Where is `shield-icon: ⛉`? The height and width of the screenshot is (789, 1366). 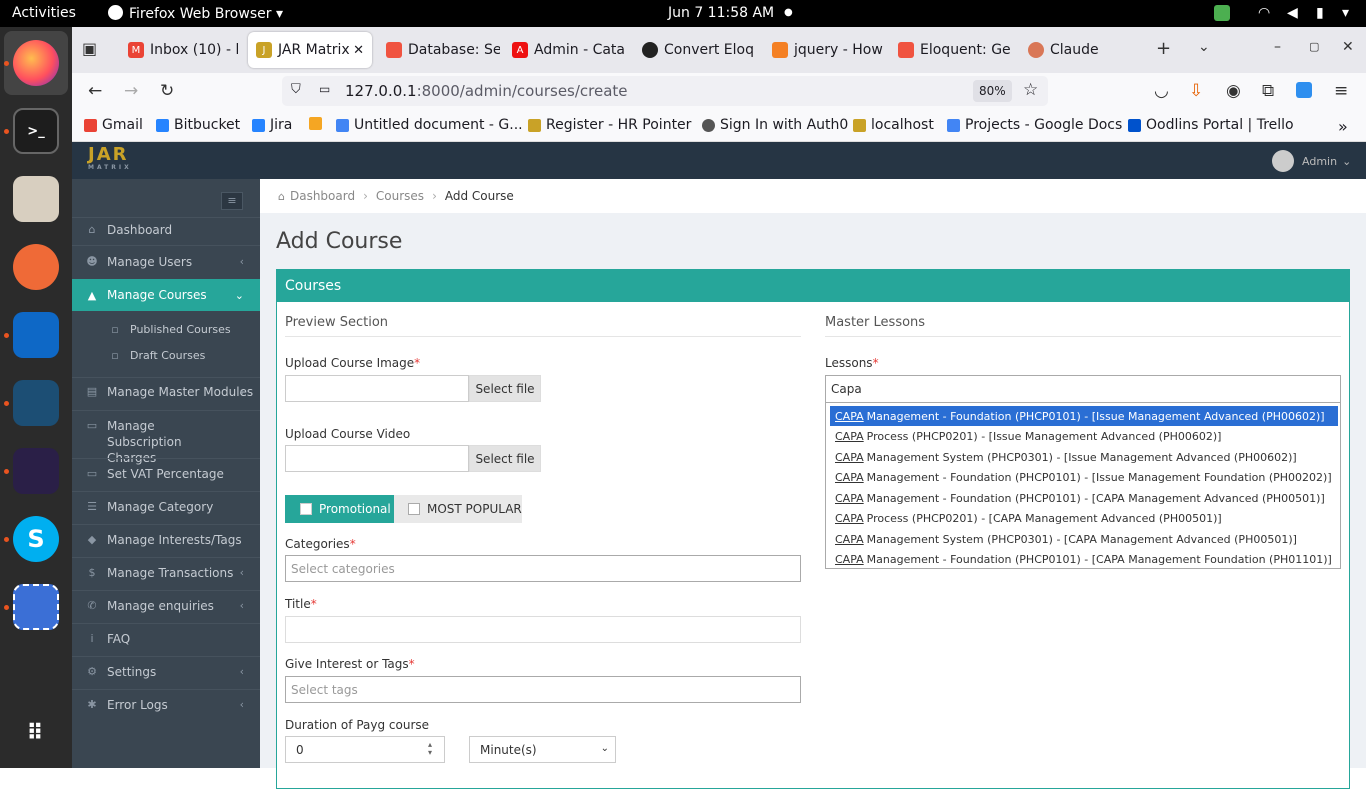
shield-icon: ⛉ is located at coordinates (296, 89).